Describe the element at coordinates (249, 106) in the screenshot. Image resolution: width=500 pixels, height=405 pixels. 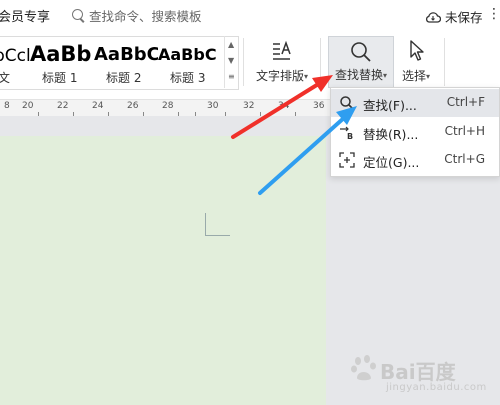
I see `ruler-number: 32` at that location.